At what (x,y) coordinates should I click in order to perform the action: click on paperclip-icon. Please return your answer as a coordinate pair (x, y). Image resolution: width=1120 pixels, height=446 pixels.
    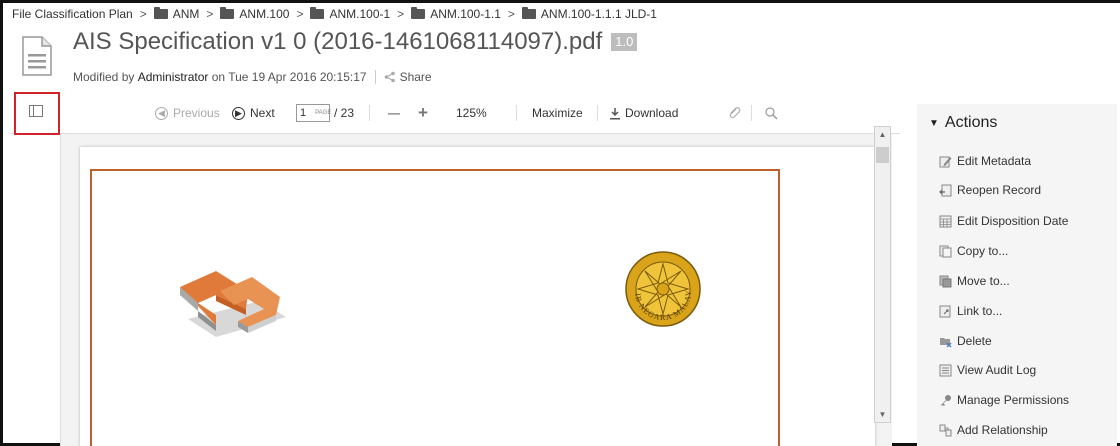
    Looking at the image, I should click on (735, 113).